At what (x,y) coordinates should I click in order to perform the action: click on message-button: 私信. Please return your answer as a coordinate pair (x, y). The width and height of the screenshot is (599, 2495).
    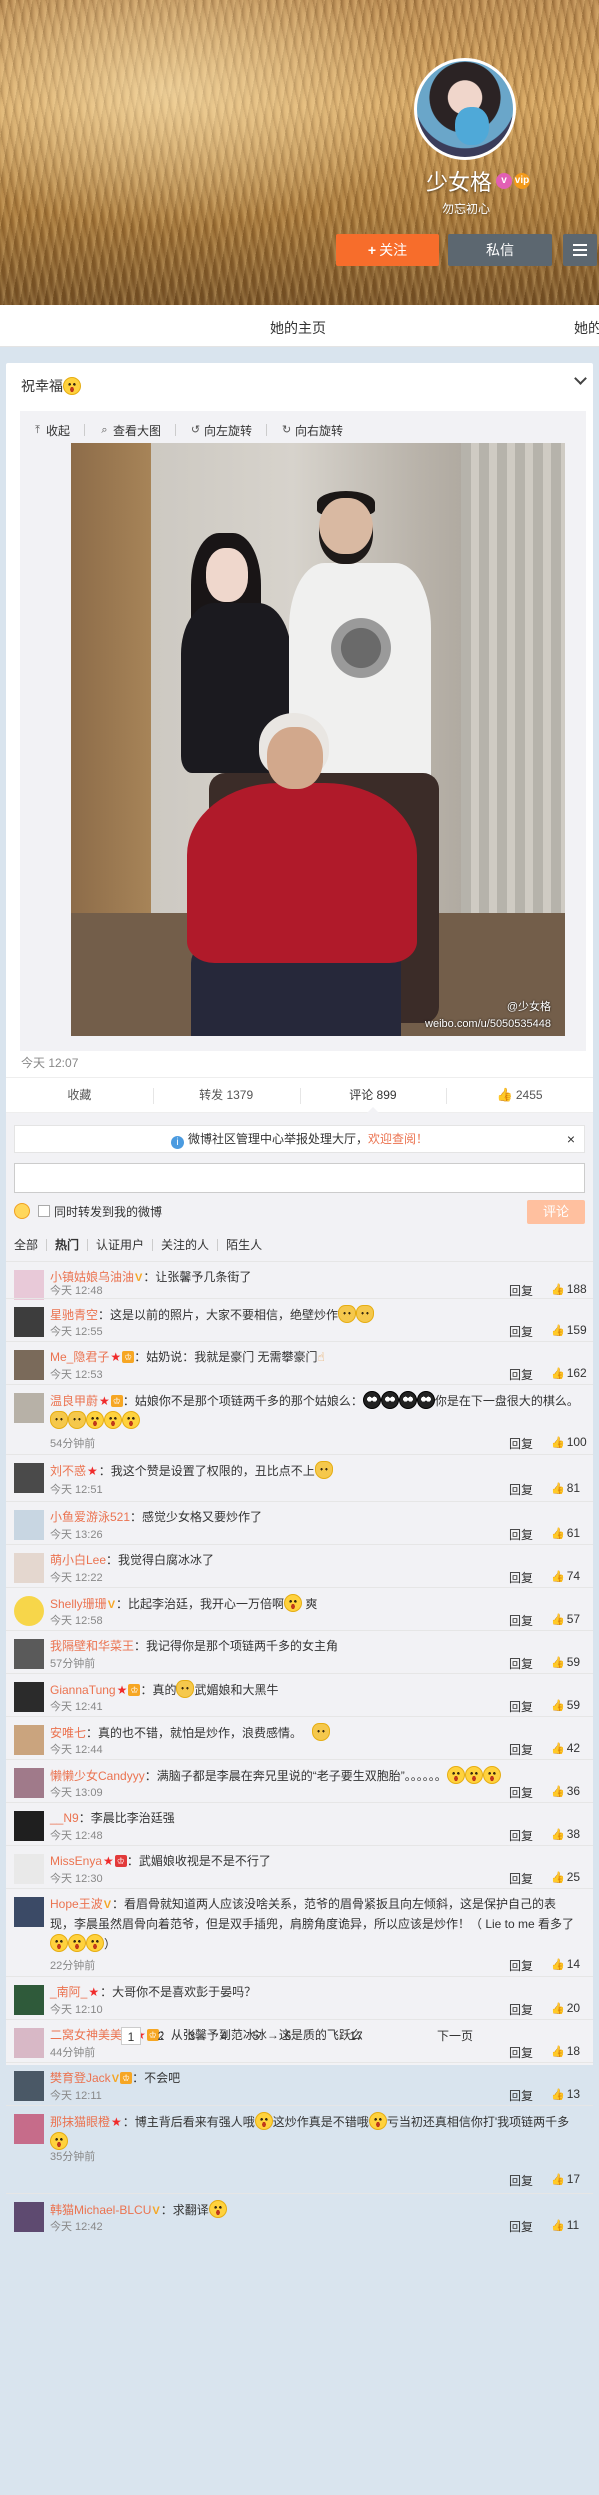
    Looking at the image, I should click on (500, 250).